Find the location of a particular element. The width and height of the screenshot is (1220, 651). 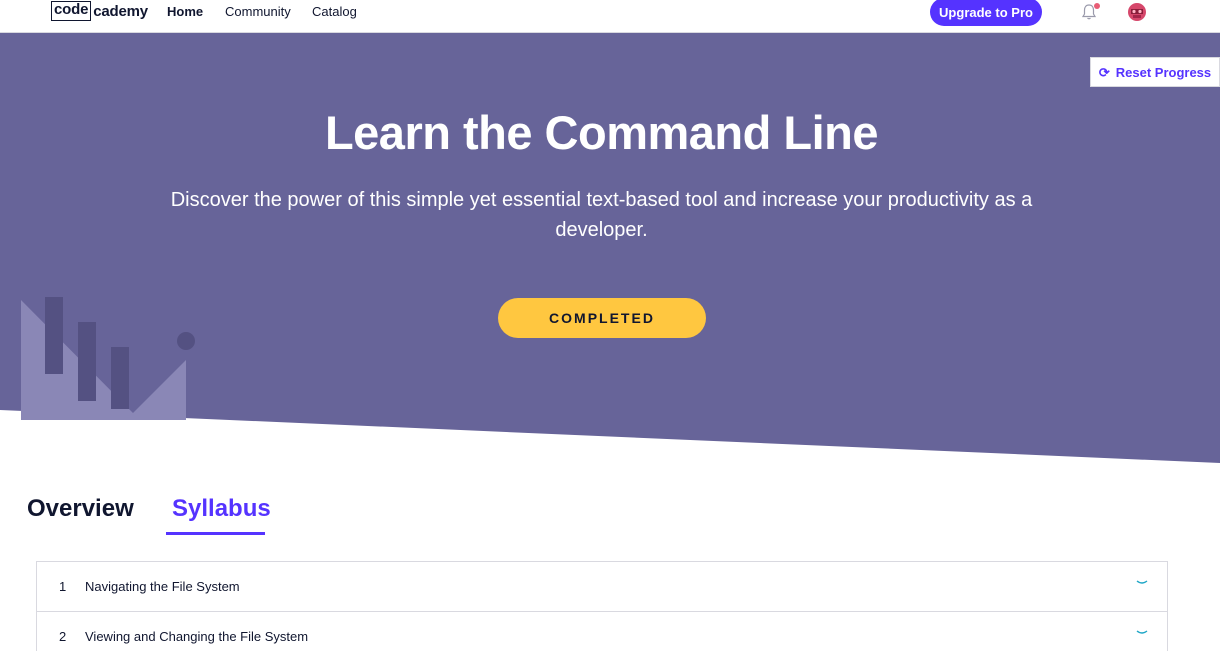

active-tab-indicator is located at coordinates (215, 533).